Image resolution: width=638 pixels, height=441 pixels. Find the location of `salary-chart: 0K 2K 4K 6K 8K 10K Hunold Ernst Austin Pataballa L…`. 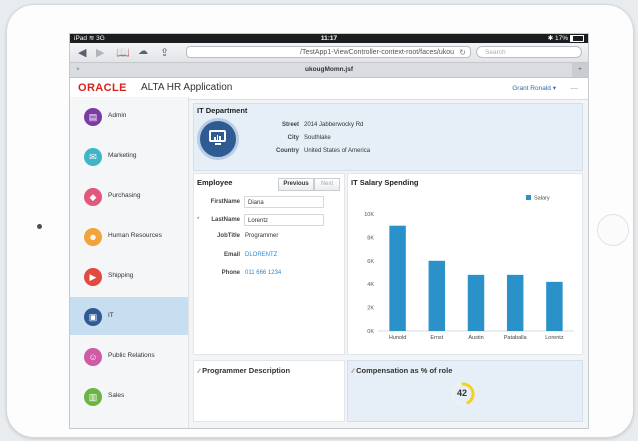

salary-chart: 0K 2K 4K 6K 8K 10K Hunold Ernst Austin Pataballa L… is located at coordinates (469, 268).